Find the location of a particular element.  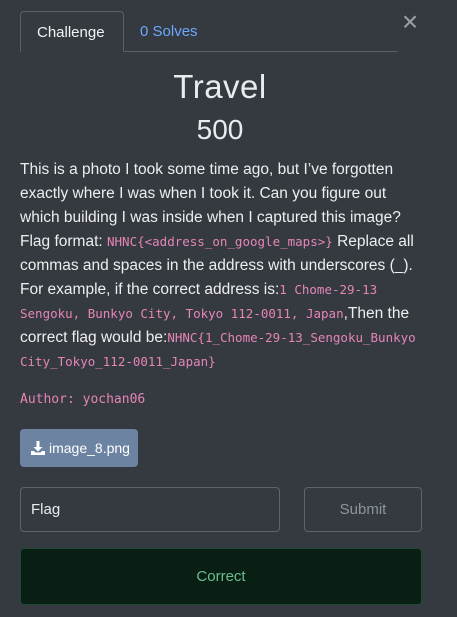

tab-challenge: Challenge is located at coordinates (72, 31).